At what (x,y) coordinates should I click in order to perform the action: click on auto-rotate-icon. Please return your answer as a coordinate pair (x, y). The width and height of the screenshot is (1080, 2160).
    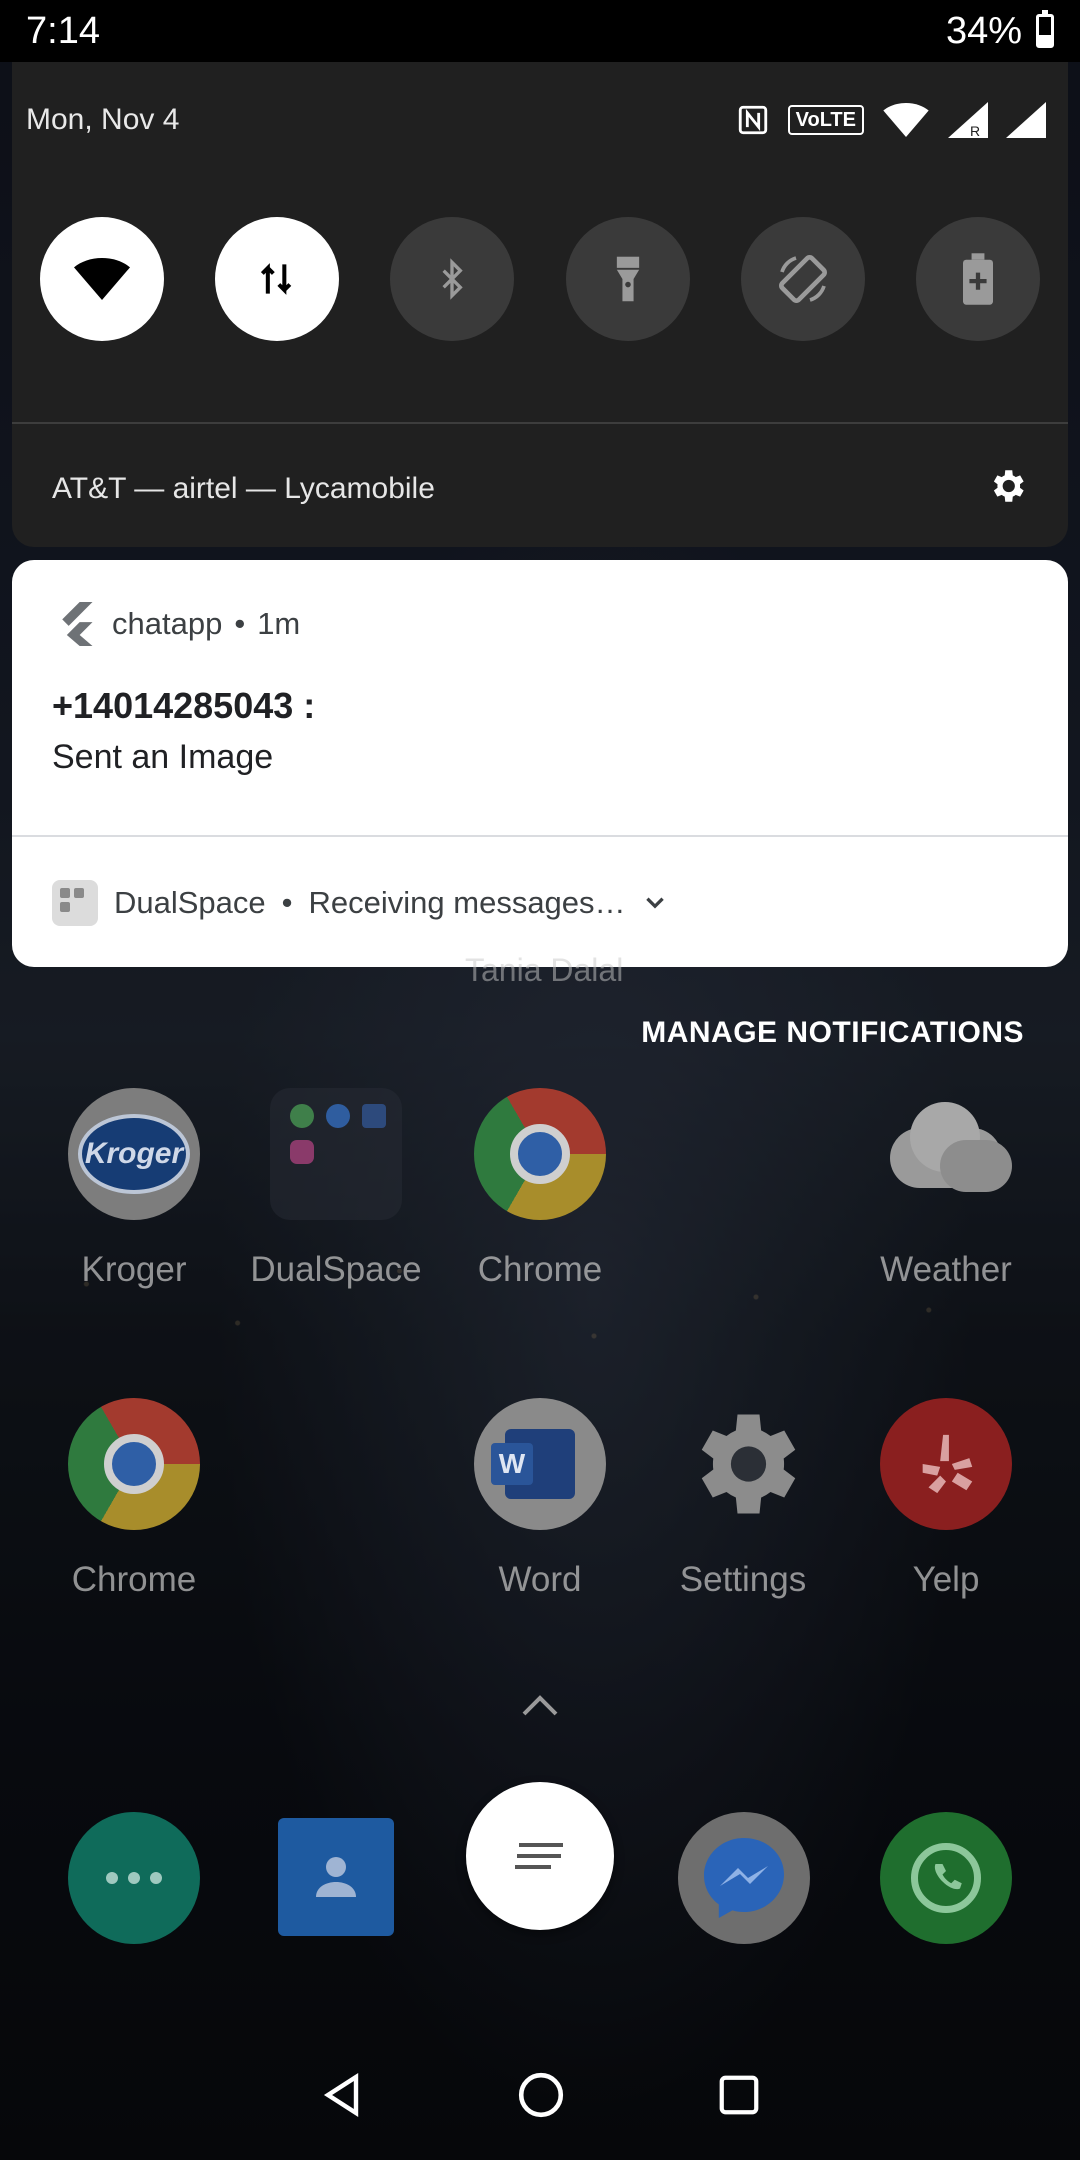
    Looking at the image, I should click on (802, 279).